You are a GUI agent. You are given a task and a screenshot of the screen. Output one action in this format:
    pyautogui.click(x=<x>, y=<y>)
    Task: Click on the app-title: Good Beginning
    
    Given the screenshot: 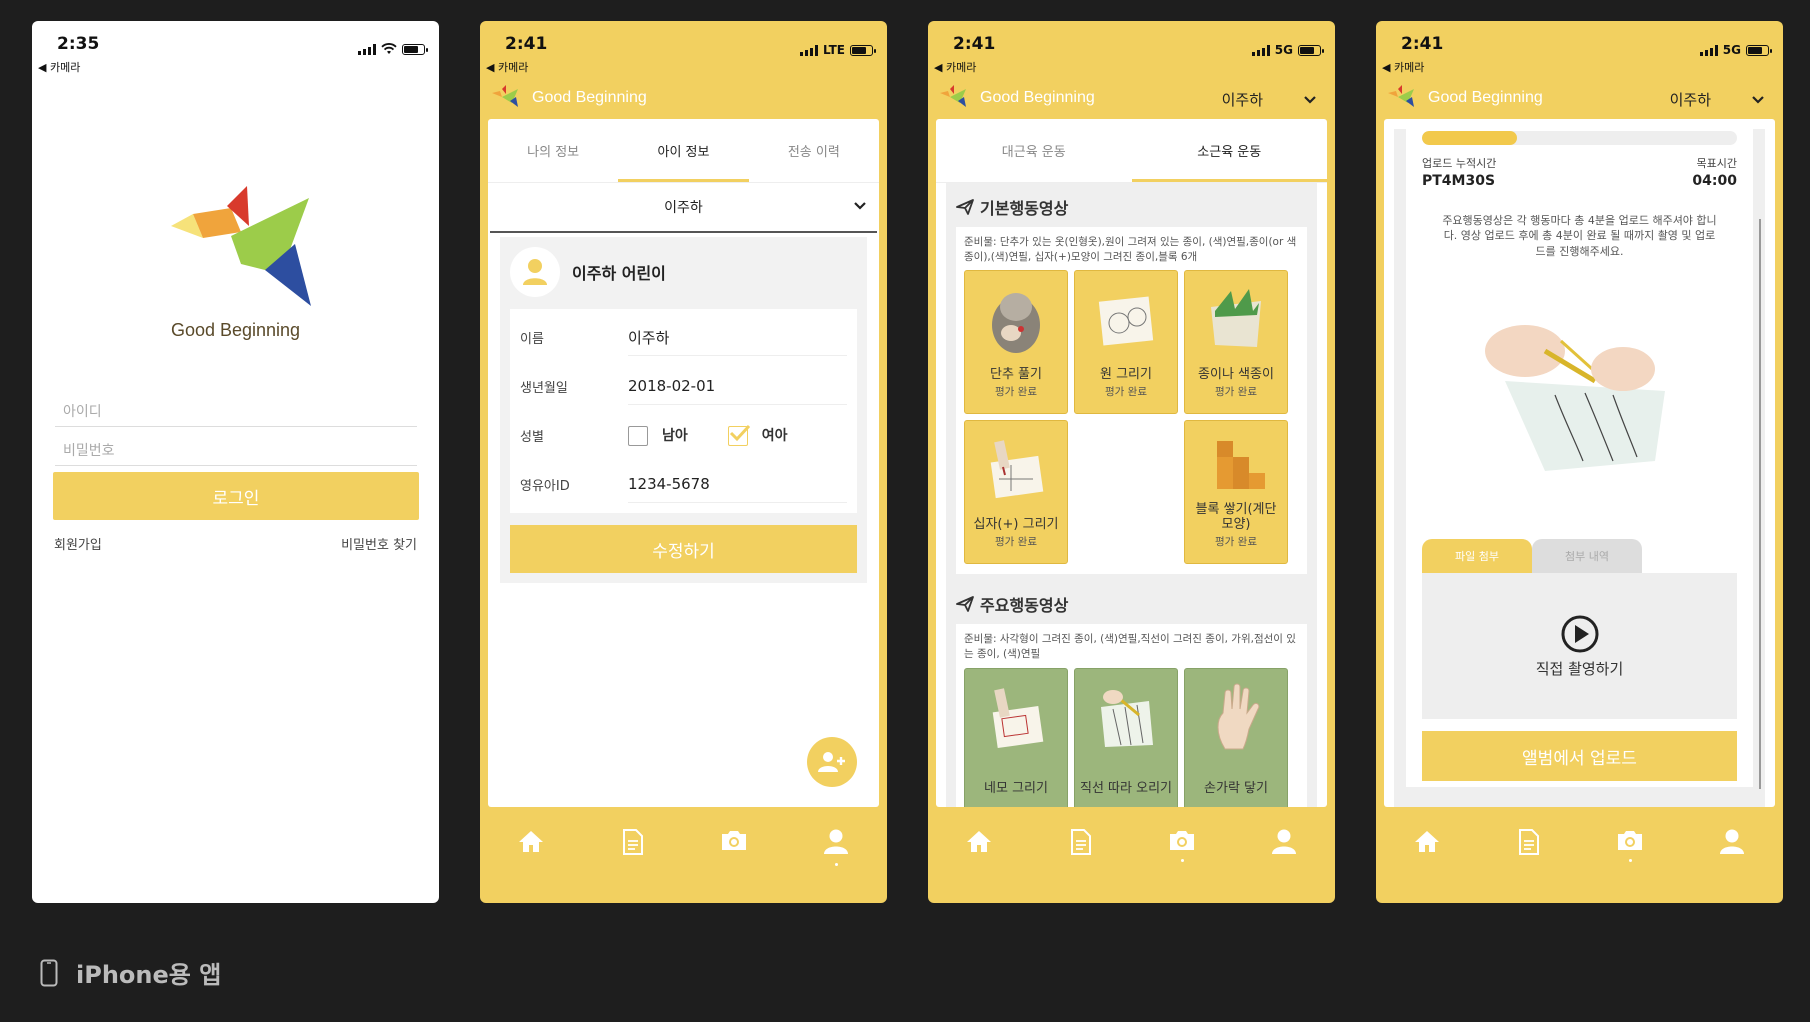 What is the action you would take?
    pyautogui.click(x=235, y=330)
    